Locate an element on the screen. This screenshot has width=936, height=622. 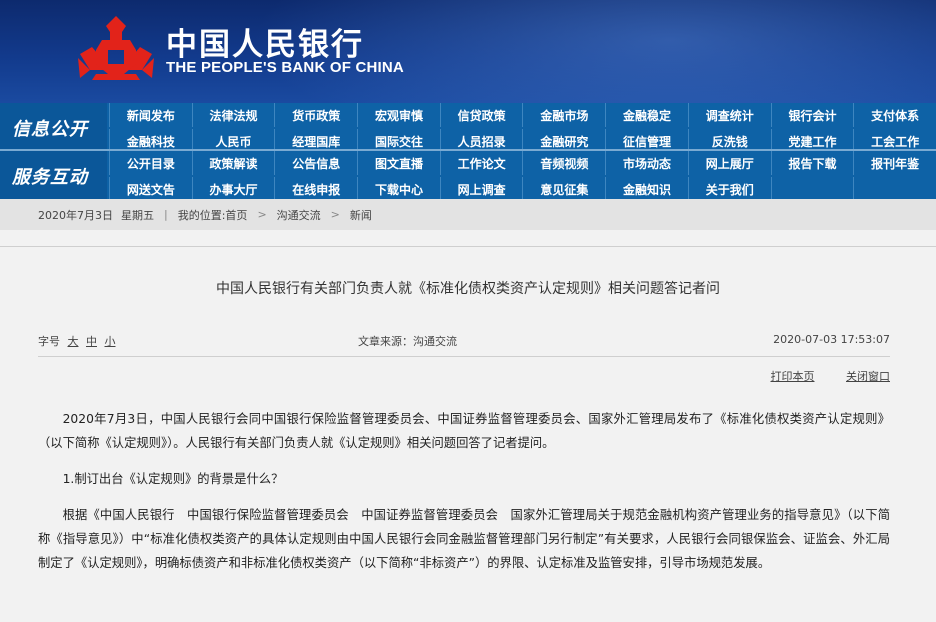
nav-item: 音频视频 is located at coordinates (563, 163).